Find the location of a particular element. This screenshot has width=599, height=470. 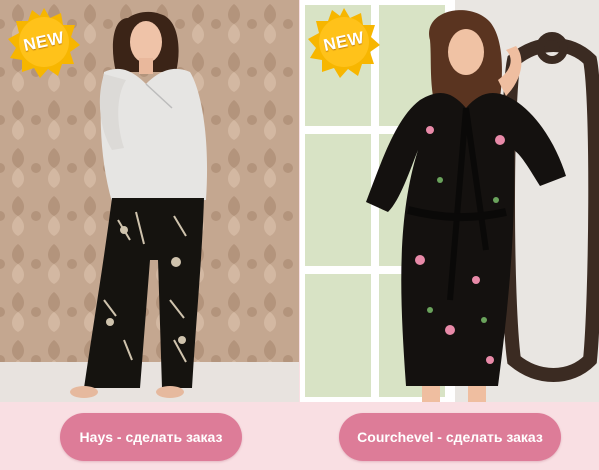

order-button-hays: Hays - сделать заказ is located at coordinates (151, 437).